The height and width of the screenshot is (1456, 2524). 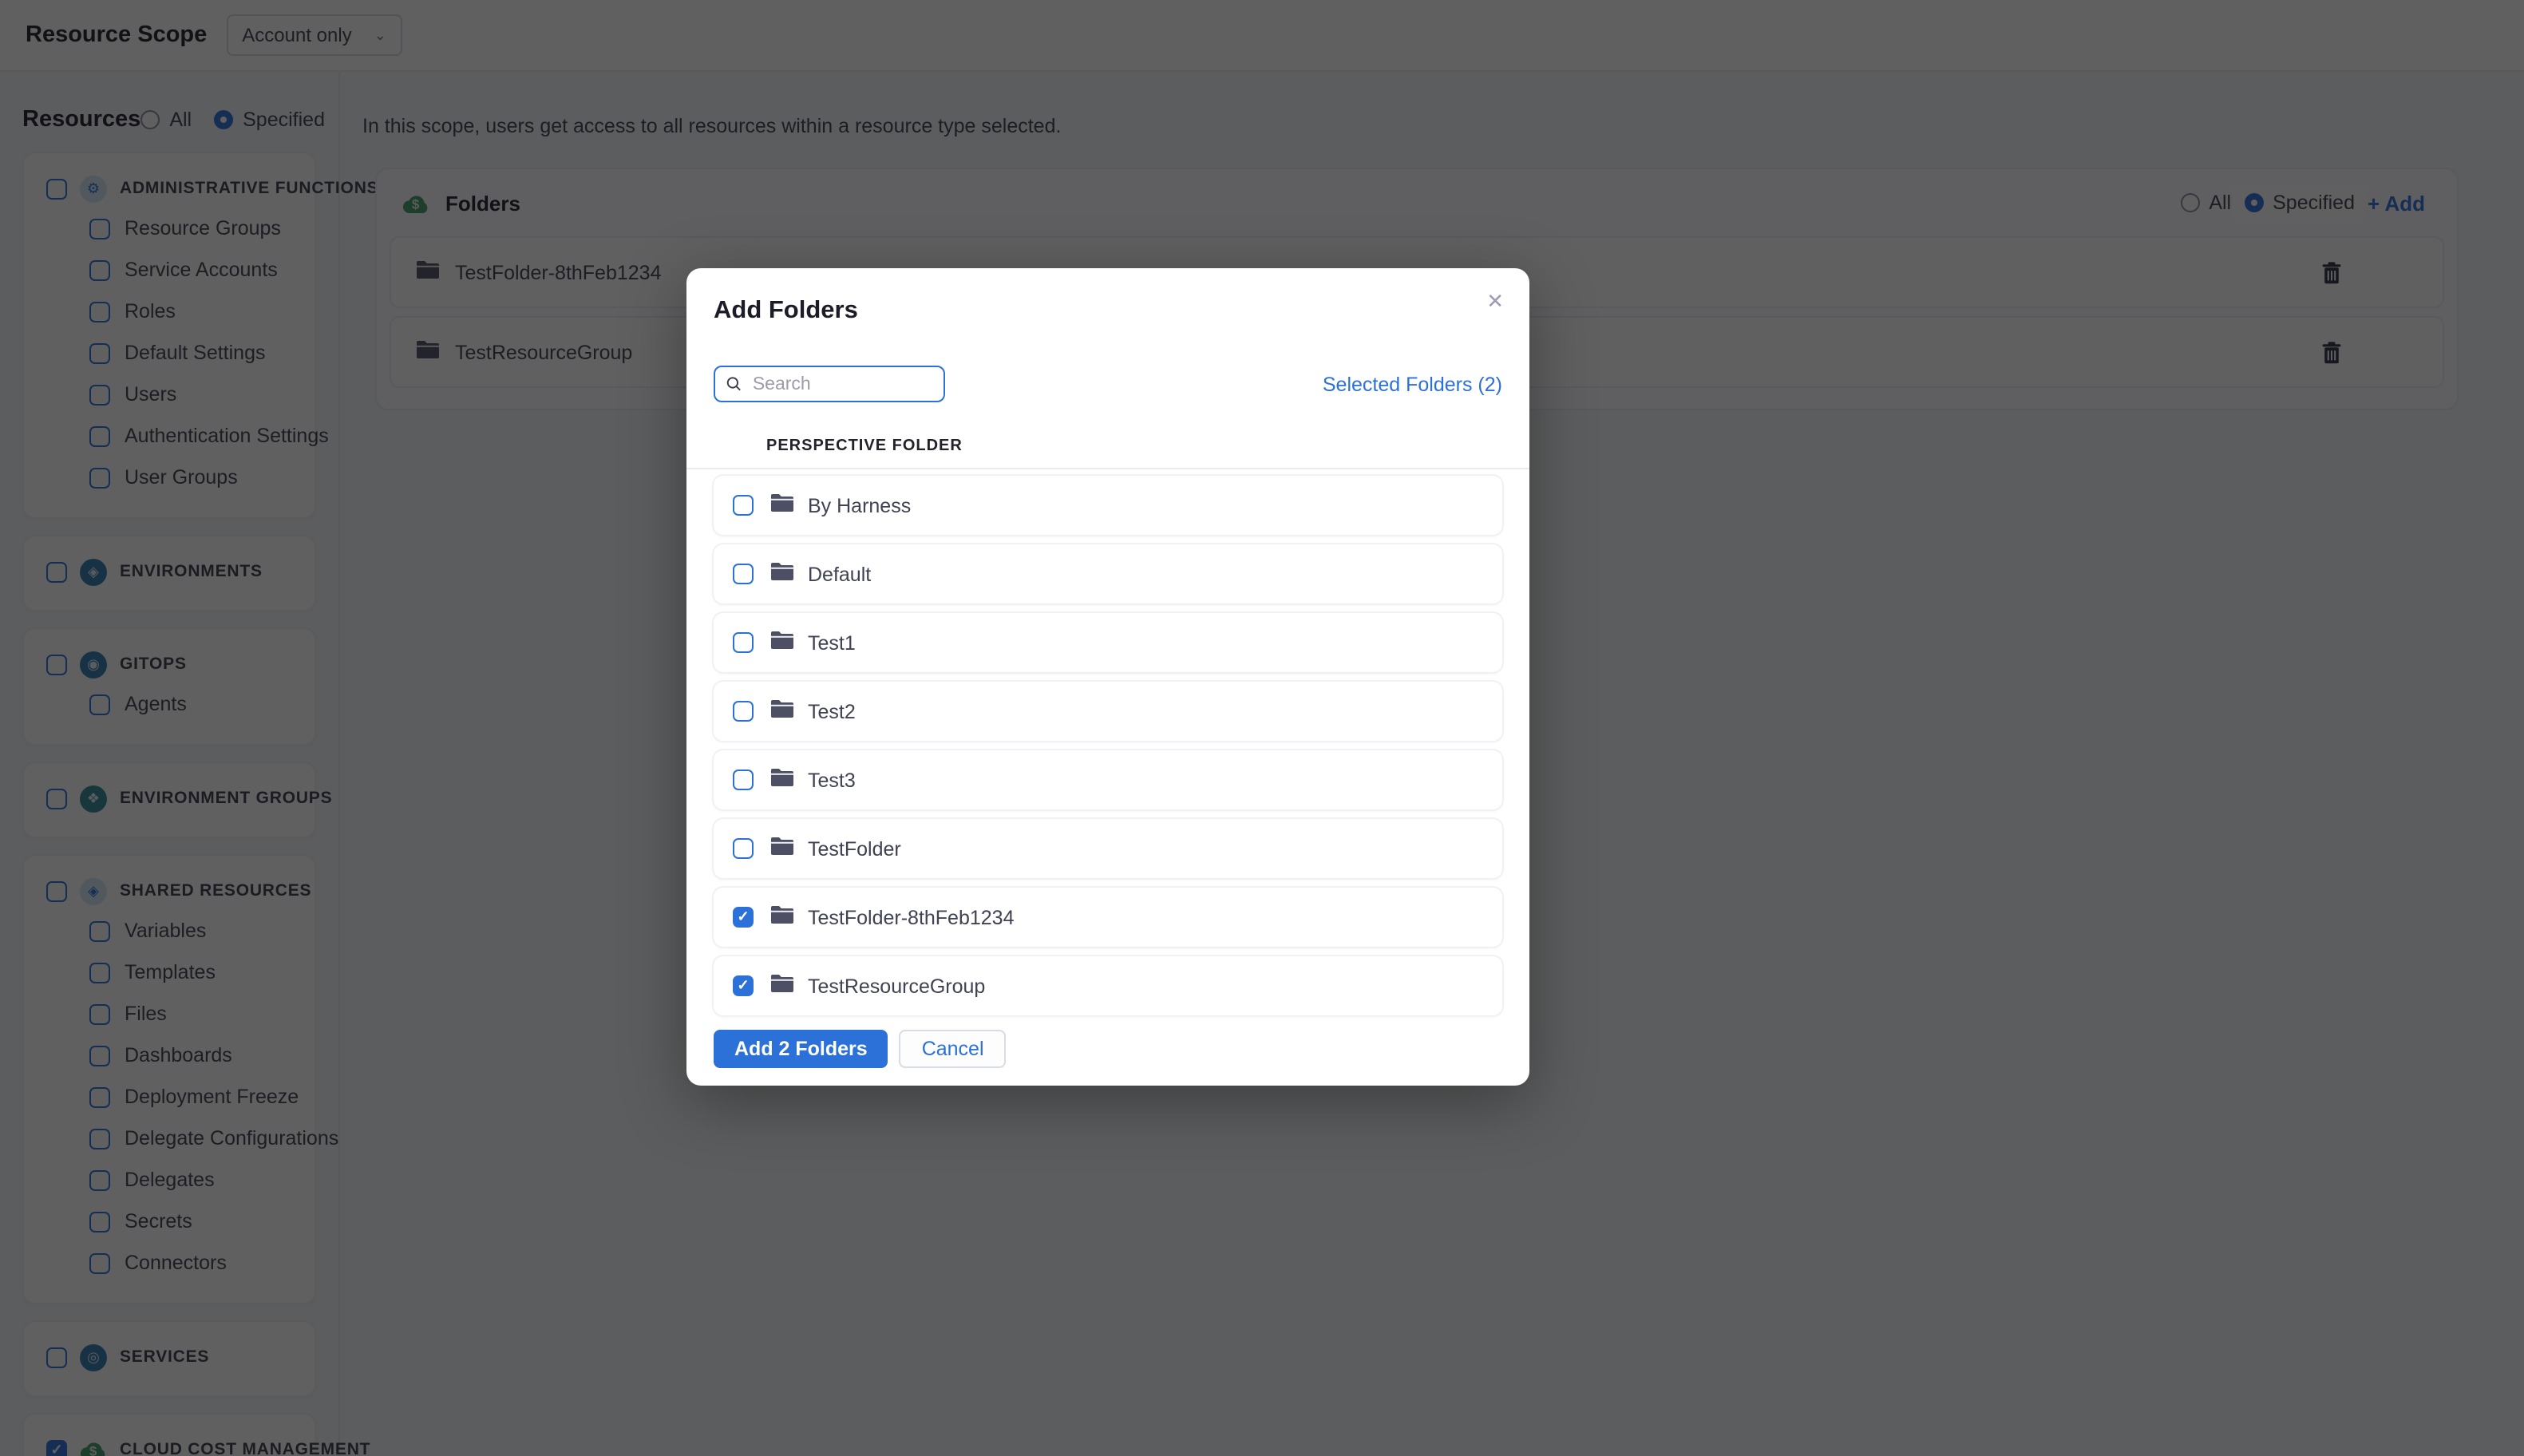 I want to click on perspective-folder-label: Default, so click(x=840, y=574).